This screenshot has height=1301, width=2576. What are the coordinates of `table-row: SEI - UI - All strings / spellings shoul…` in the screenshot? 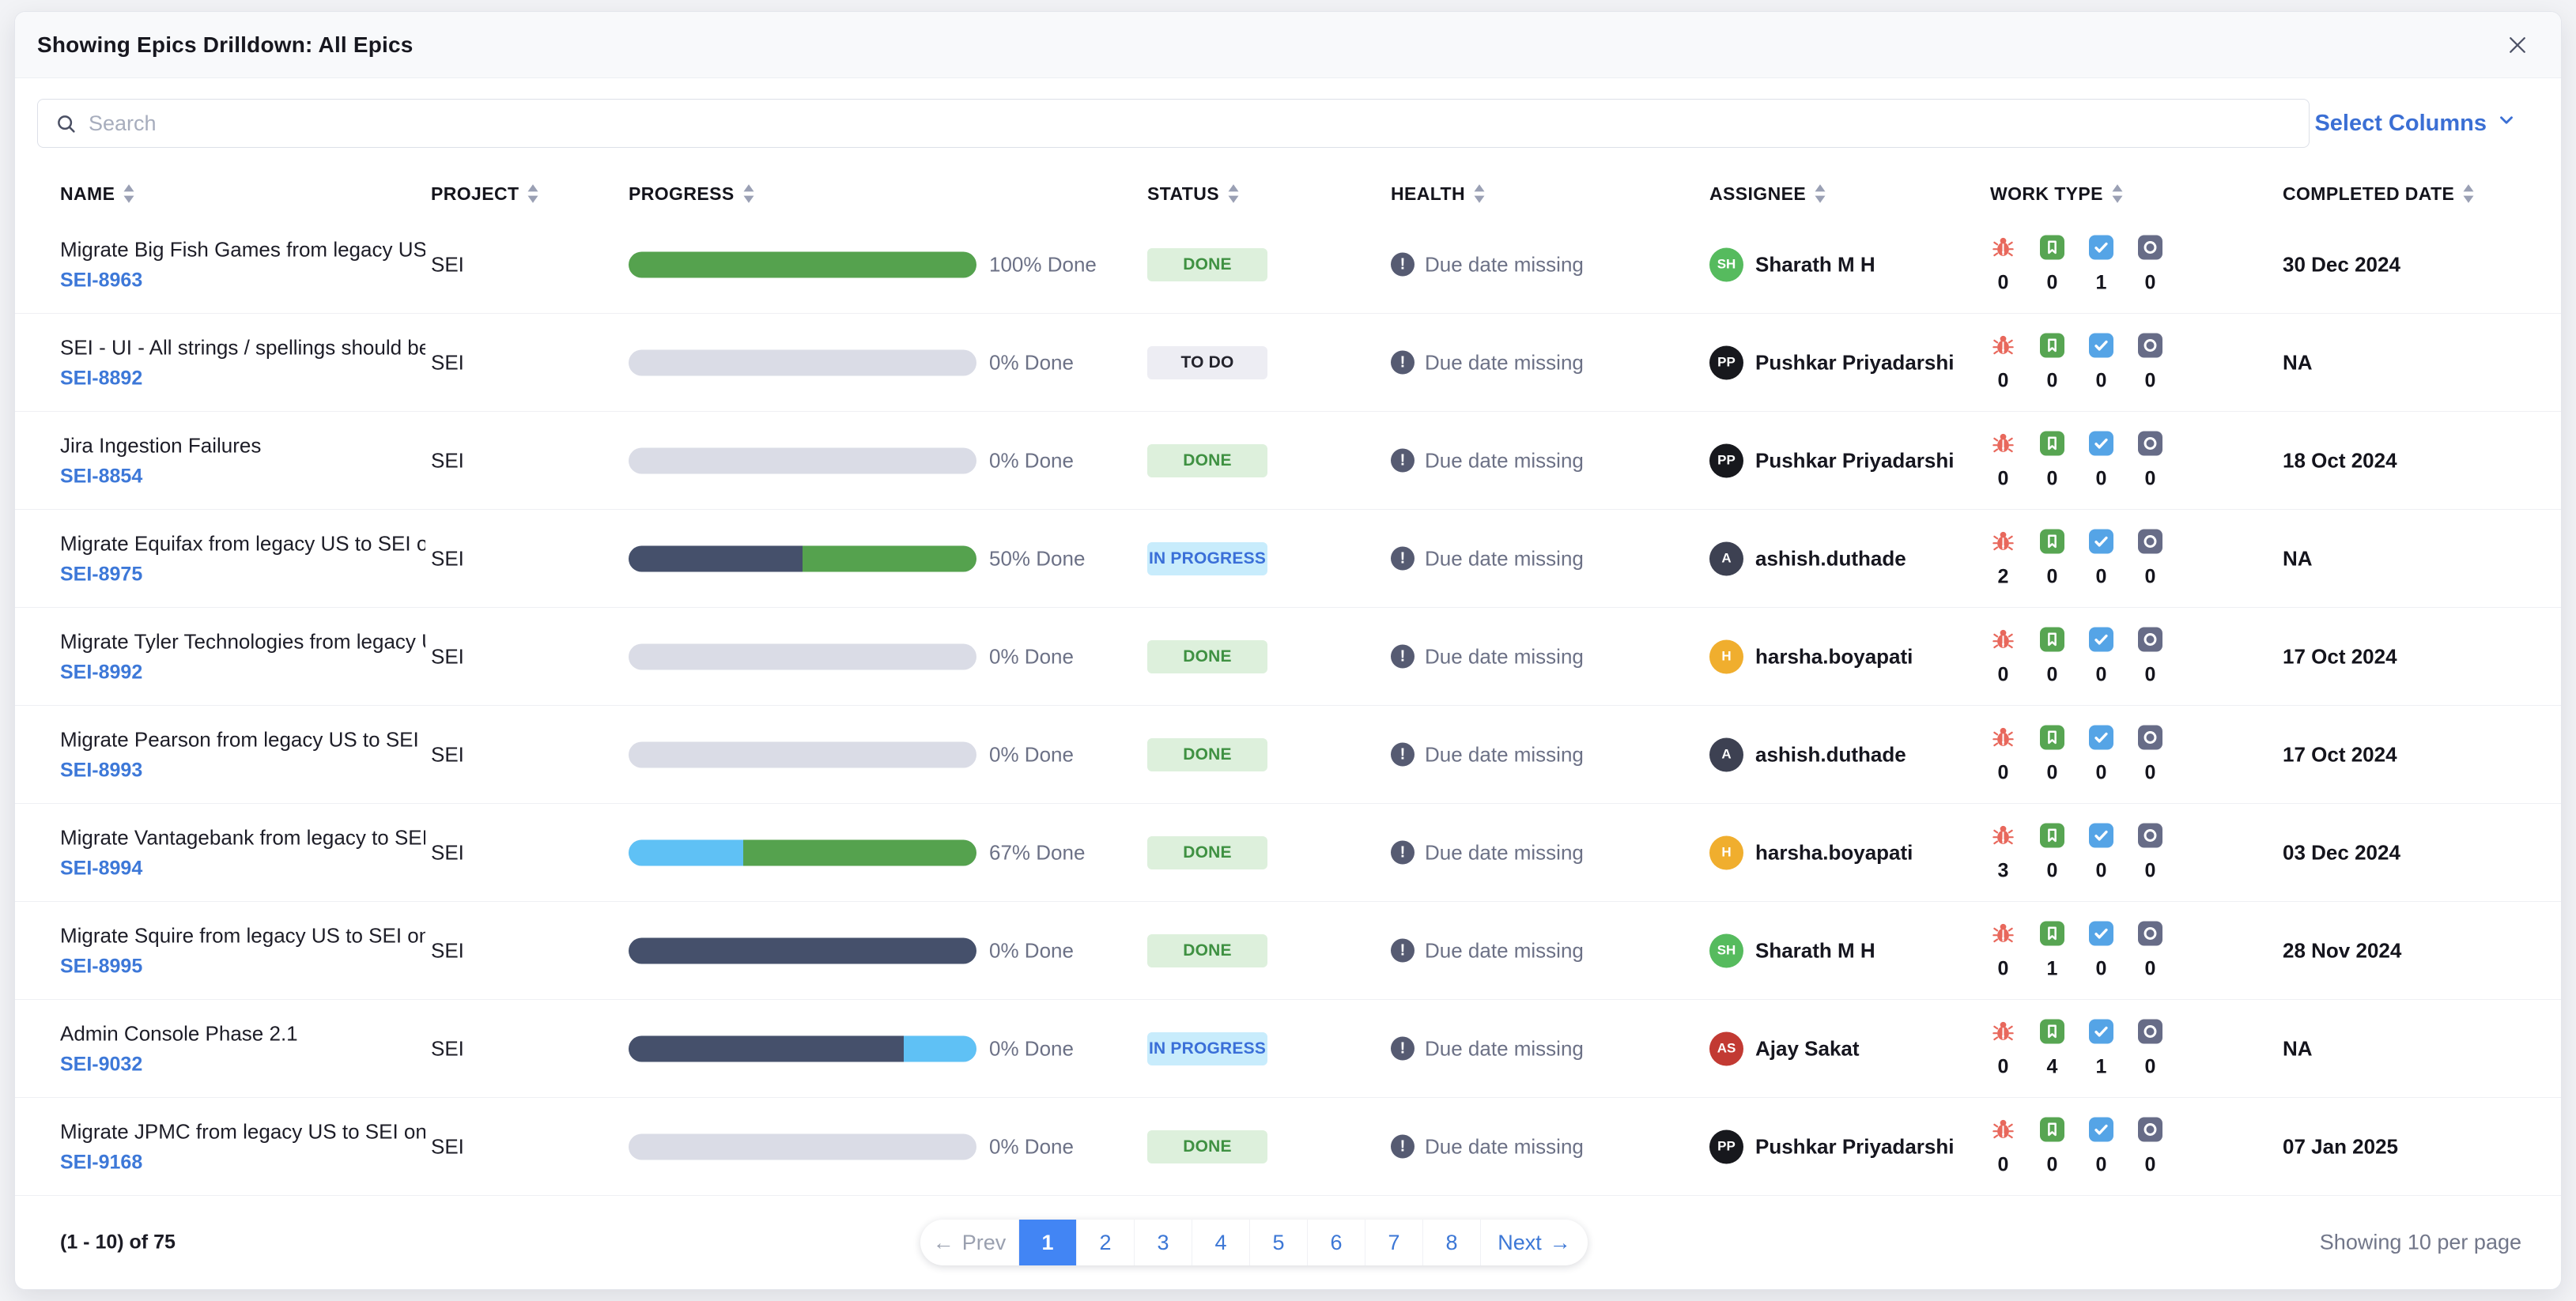 It's located at (1288, 363).